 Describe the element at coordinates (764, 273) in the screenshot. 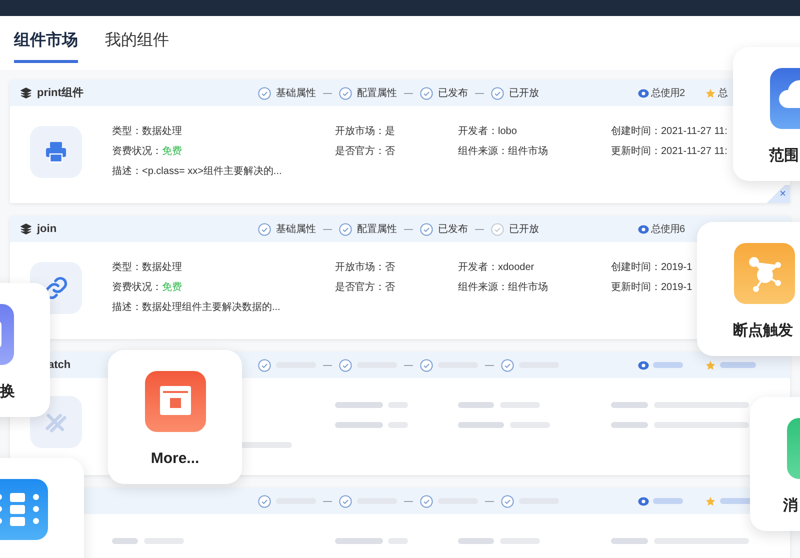

I see `network-icon` at that location.